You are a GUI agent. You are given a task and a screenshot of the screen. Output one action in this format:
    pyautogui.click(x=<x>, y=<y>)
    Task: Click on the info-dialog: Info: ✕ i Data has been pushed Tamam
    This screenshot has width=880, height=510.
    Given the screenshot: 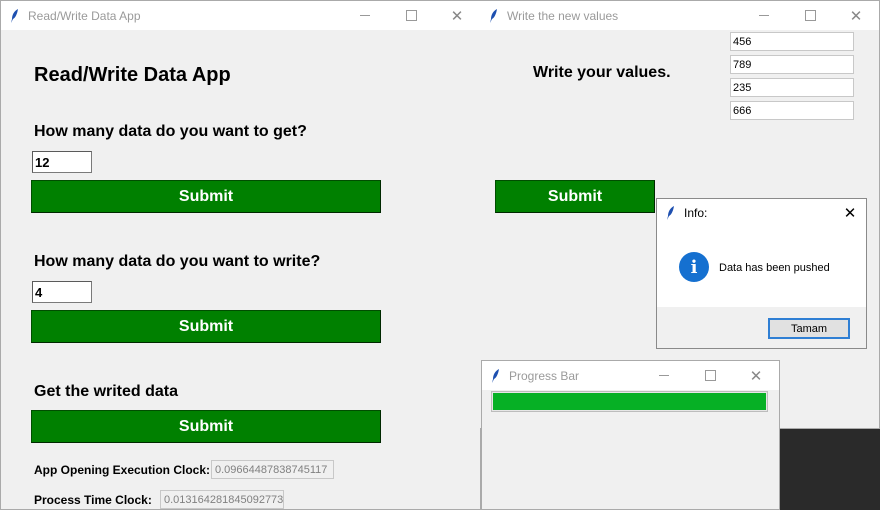 What is the action you would take?
    pyautogui.click(x=761, y=273)
    